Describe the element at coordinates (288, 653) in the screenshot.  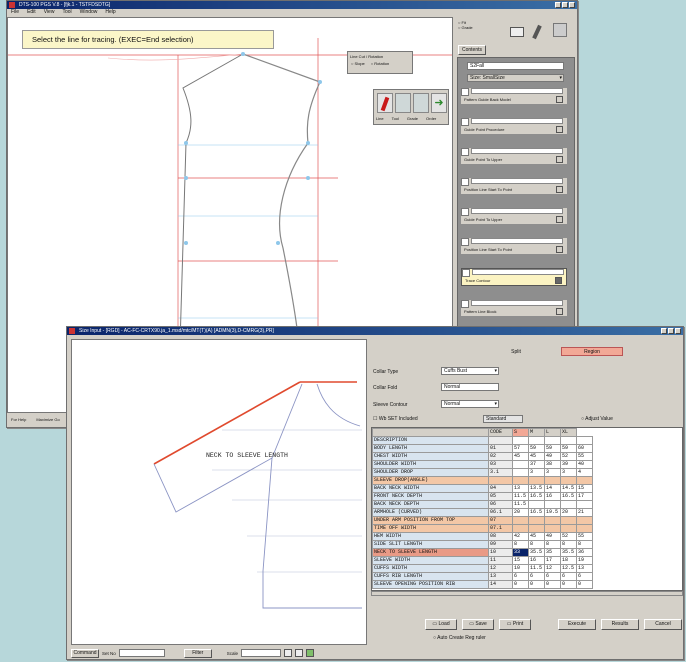
I see `zoom-icon` at that location.